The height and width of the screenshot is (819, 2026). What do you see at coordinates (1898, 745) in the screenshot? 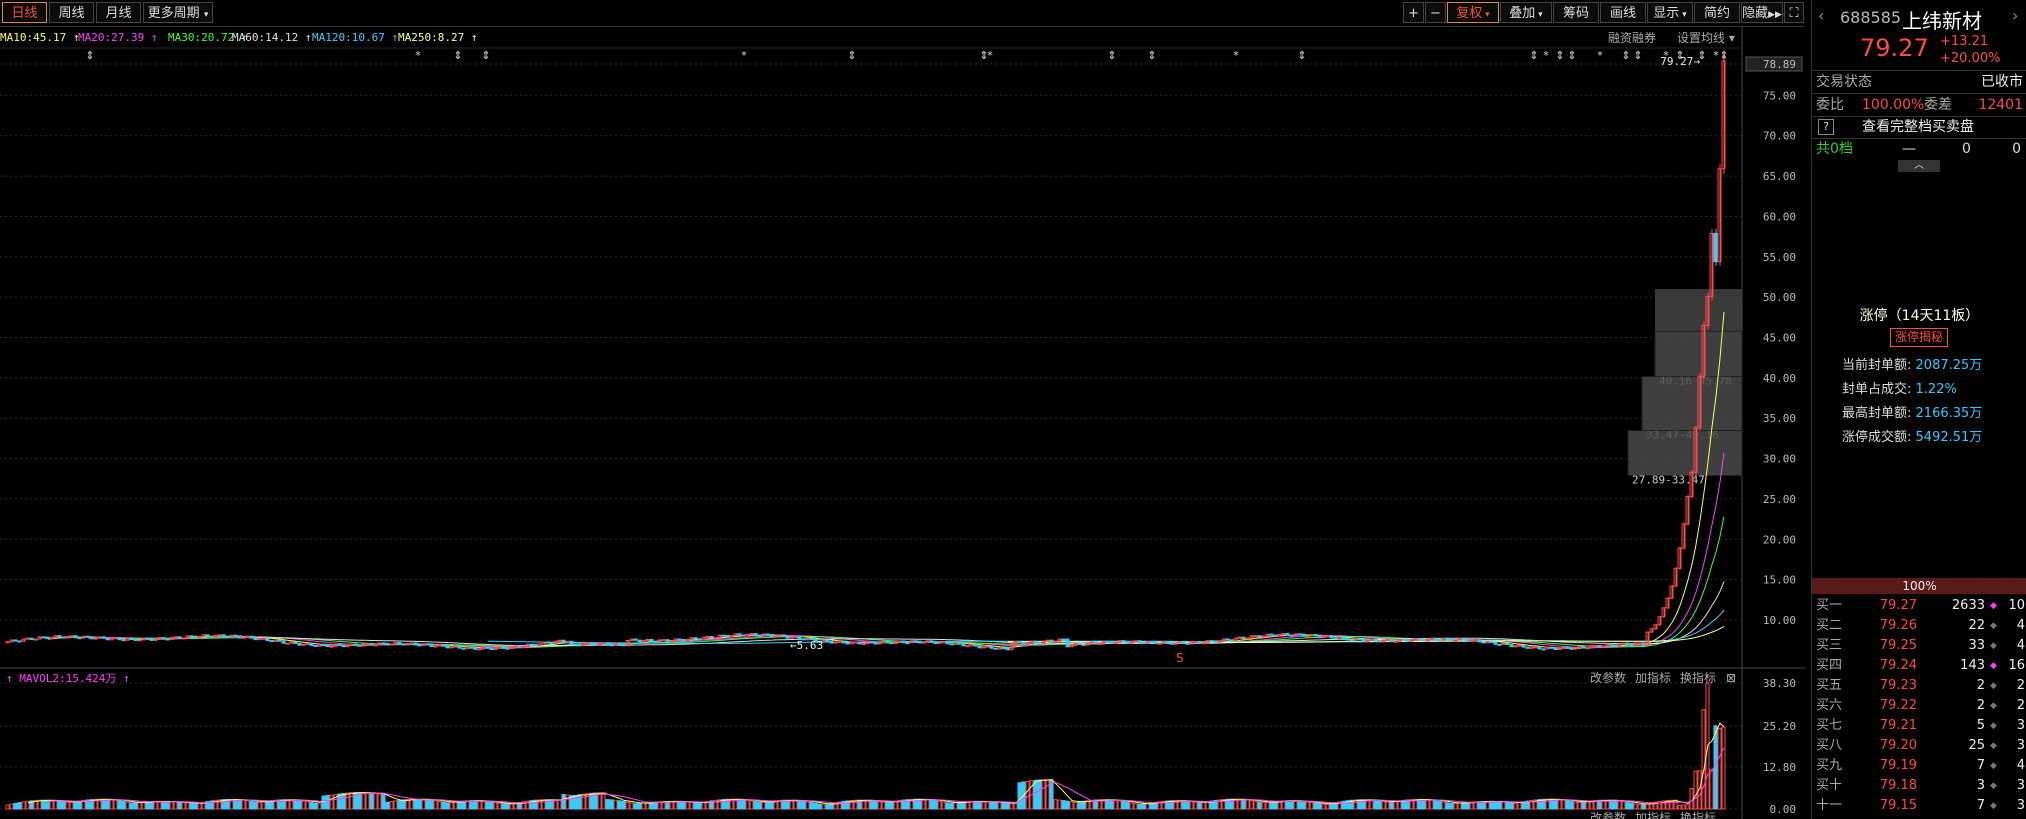
I see `bid-level-price: 79.20` at bounding box center [1898, 745].